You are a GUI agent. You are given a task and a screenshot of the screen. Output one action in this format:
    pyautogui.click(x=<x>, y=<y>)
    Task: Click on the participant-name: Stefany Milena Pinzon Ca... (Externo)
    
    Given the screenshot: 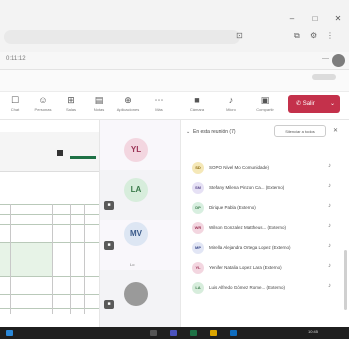 What is the action you would take?
    pyautogui.click(x=247, y=187)
    